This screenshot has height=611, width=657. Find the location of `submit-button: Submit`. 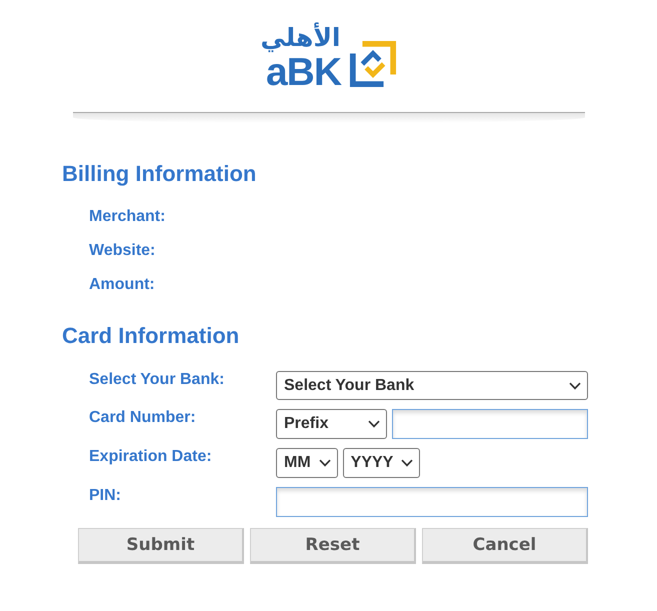

submit-button: Submit is located at coordinates (161, 546).